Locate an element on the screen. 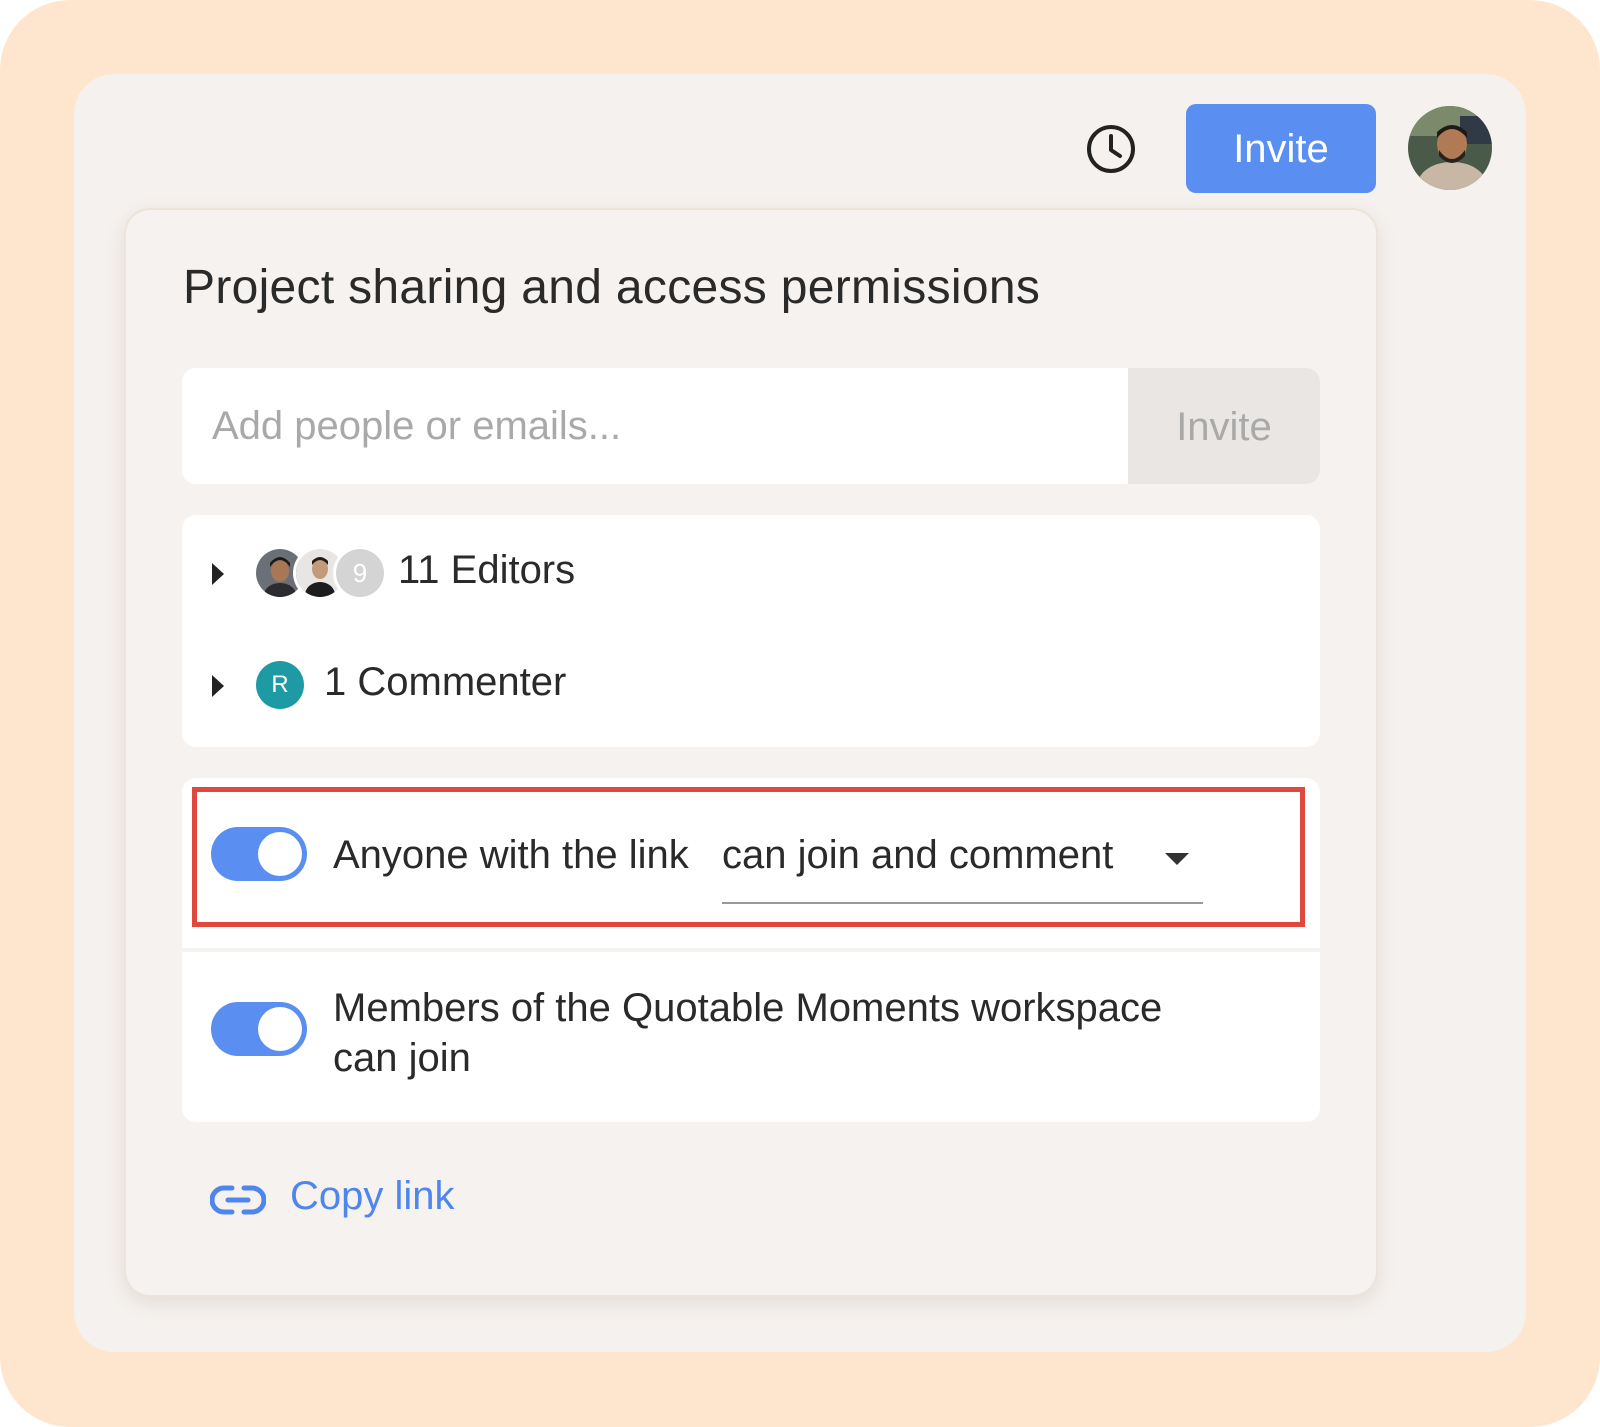 Image resolution: width=1600 pixels, height=1427 pixels. copy-link-label: Copy link is located at coordinates (372, 1196).